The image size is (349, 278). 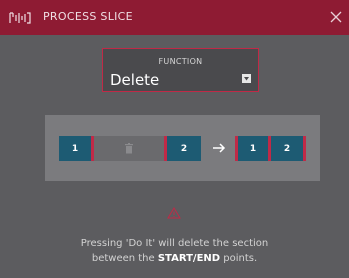 What do you see at coordinates (239, 258) in the screenshot?
I see `message-line-2-suffix: points.` at bounding box center [239, 258].